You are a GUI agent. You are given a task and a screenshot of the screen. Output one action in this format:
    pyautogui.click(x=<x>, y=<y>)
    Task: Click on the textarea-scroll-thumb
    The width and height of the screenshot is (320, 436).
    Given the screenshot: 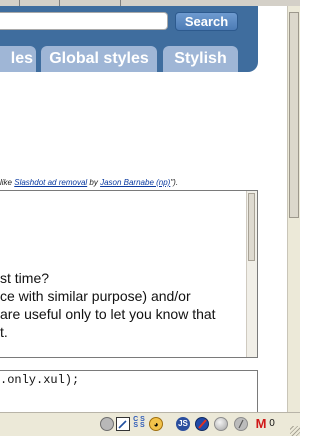 What is the action you would take?
    pyautogui.click(x=251, y=227)
    